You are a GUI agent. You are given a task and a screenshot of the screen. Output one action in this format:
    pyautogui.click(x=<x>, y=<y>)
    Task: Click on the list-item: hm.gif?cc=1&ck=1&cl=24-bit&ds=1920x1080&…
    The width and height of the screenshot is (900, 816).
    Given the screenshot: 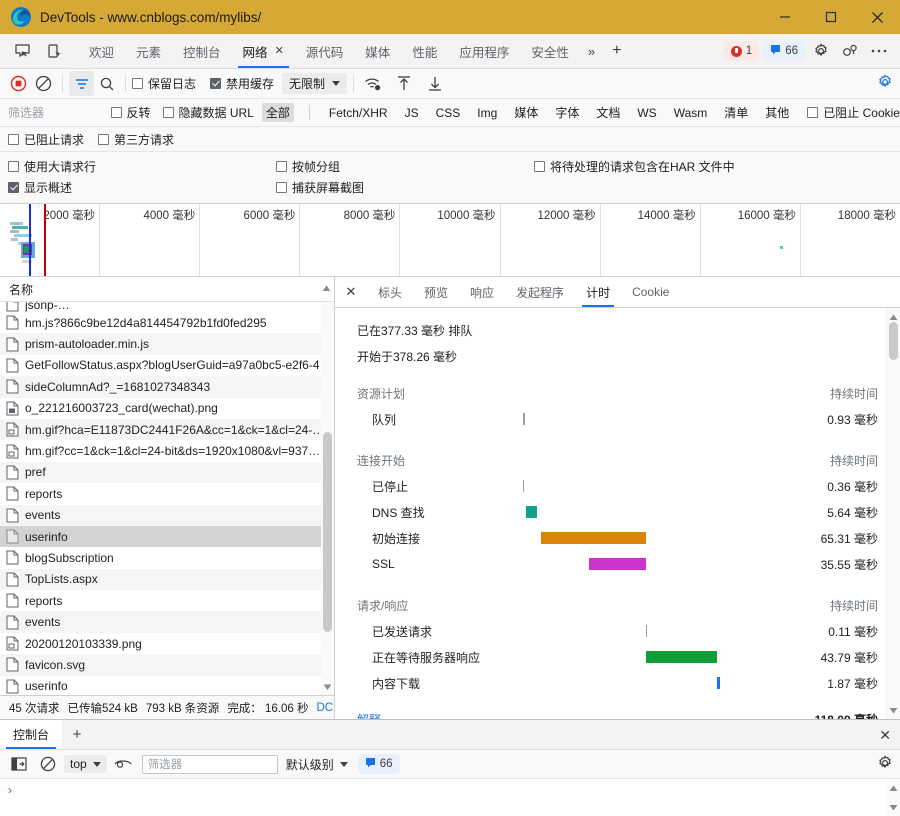 What is the action you would take?
    pyautogui.click(x=167, y=451)
    